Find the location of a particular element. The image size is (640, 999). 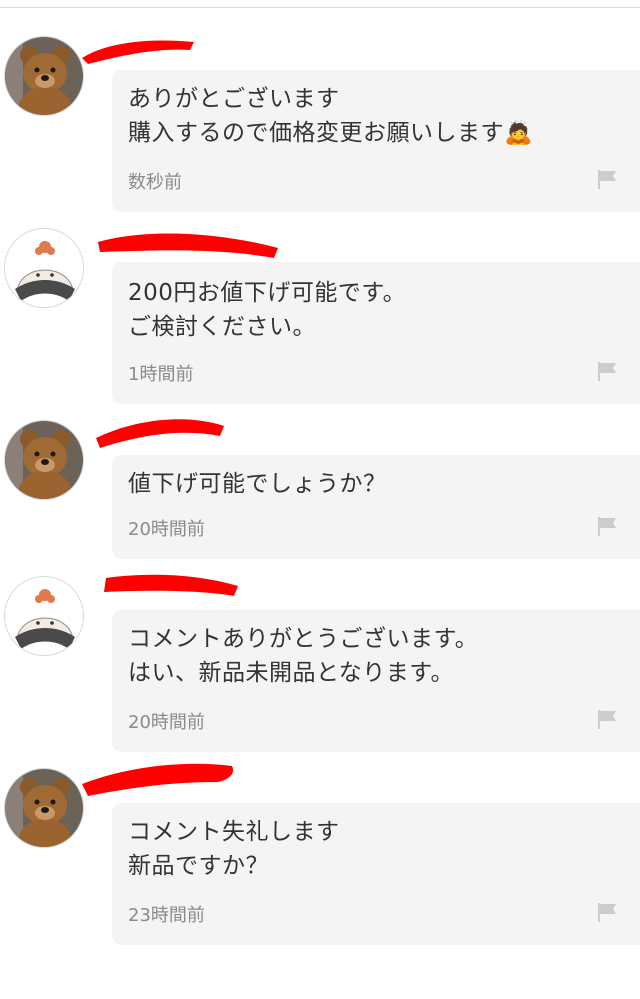

comment-bubble: 値下げ可能でしょうか？ 20時間前 is located at coordinates (376, 507).